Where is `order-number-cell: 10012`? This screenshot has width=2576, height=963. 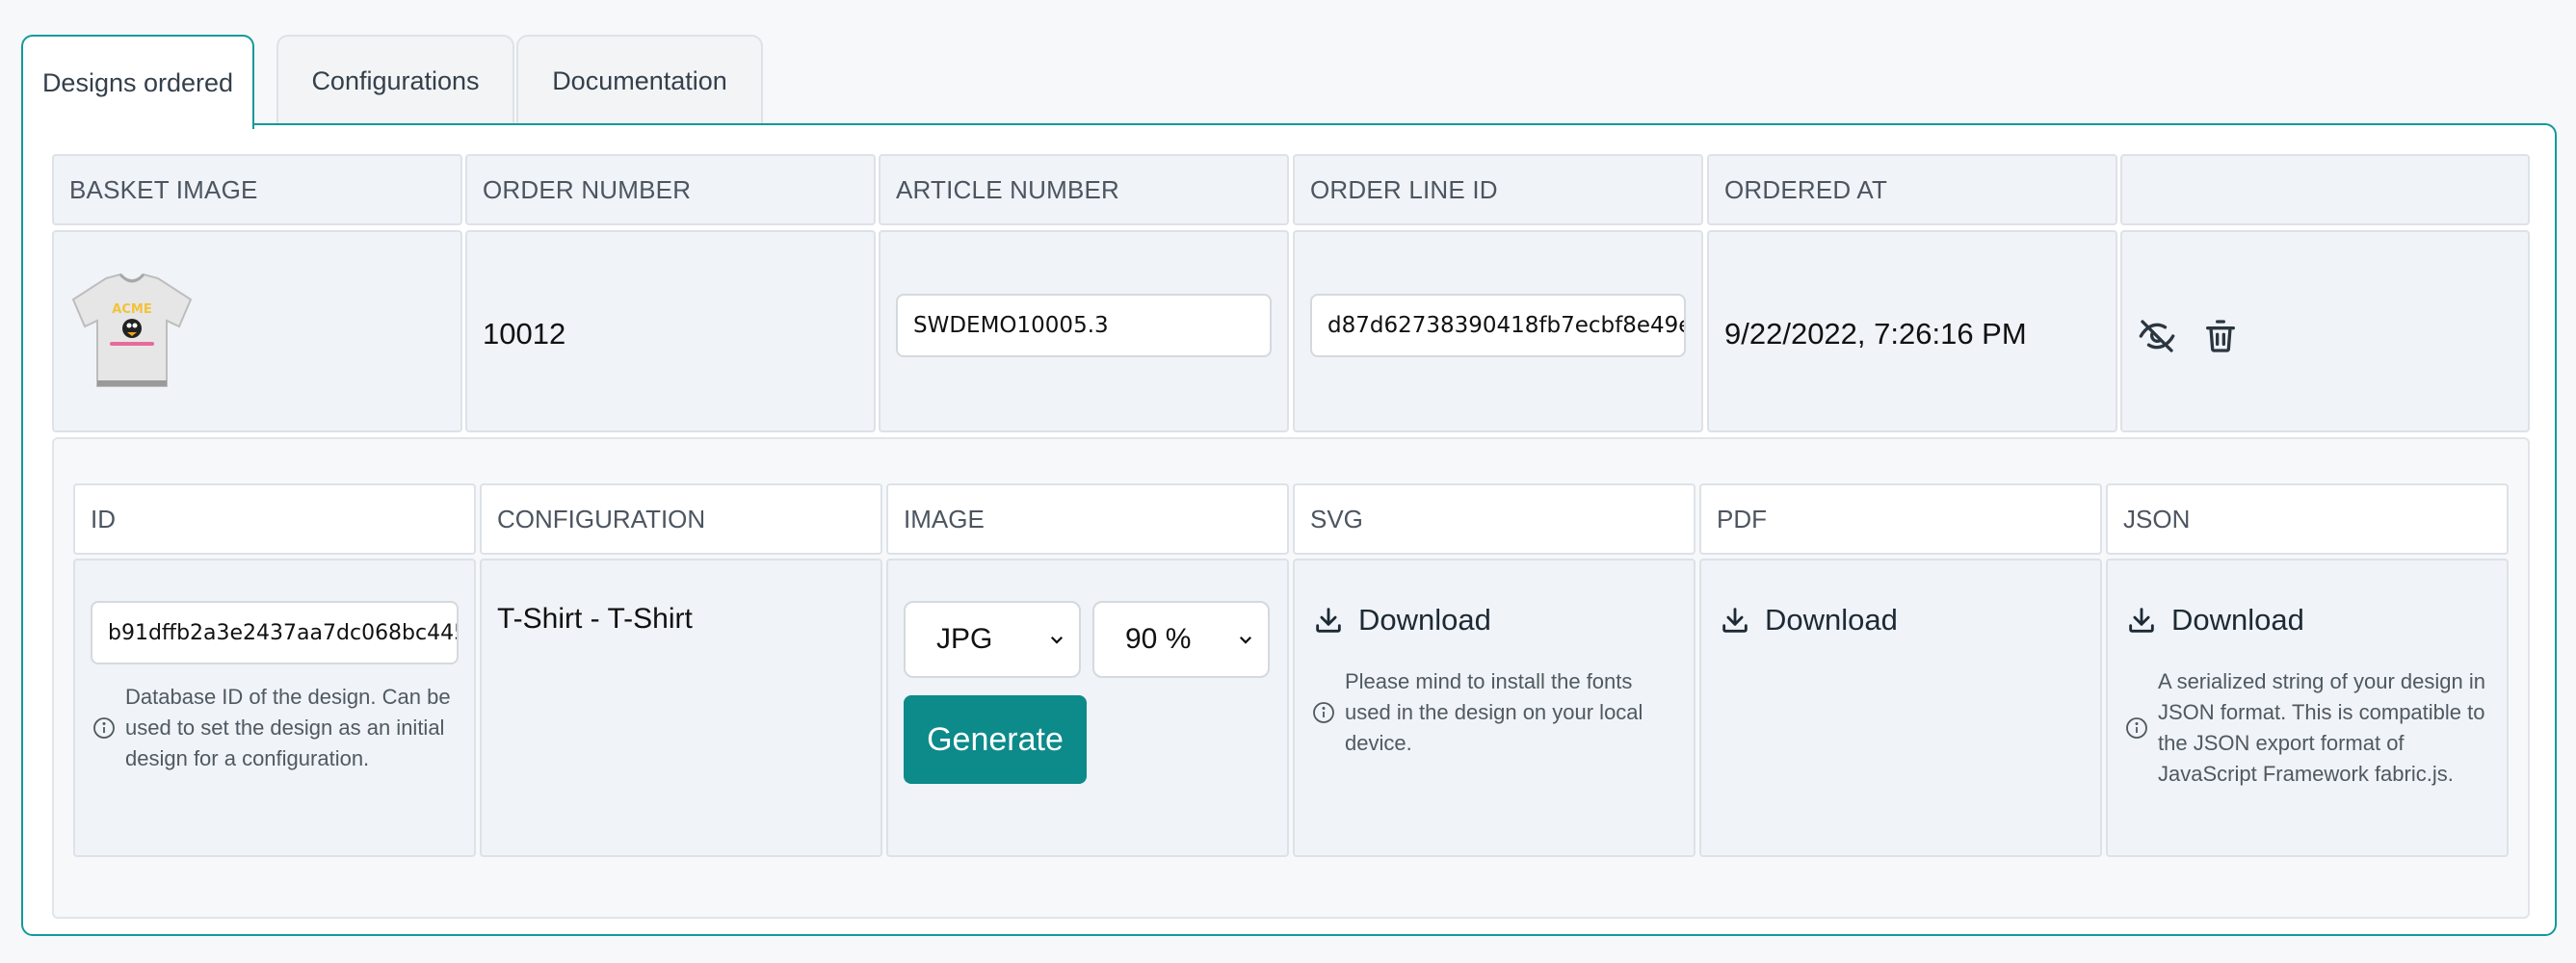 order-number-cell: 10012 is located at coordinates (671, 331).